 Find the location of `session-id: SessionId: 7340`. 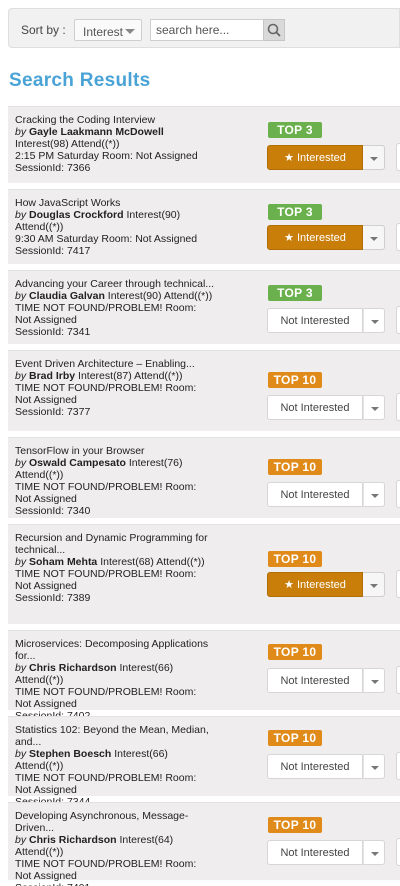

session-id: SessionId: 7340 is located at coordinates (53, 511).